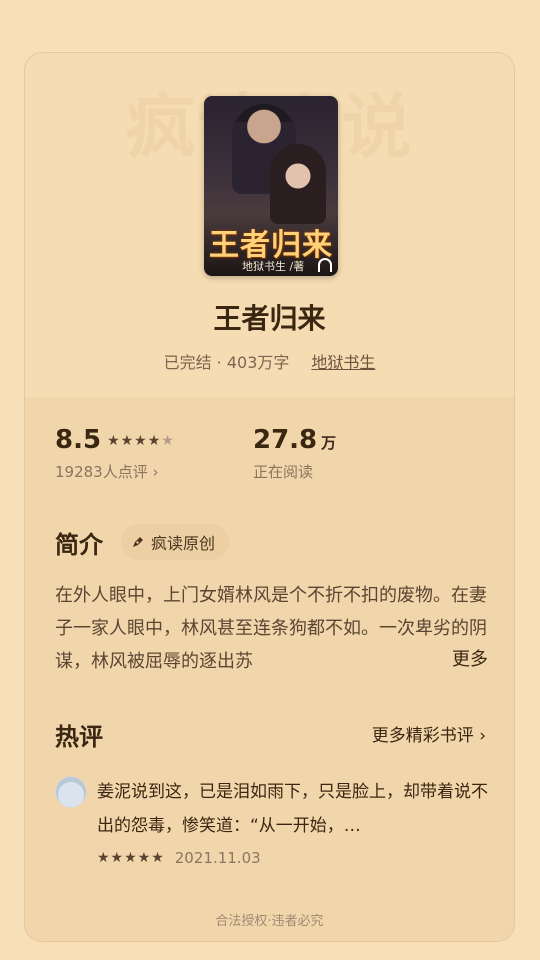 The width and height of the screenshot is (540, 960). What do you see at coordinates (325, 265) in the screenshot?
I see `headphone-icon` at bounding box center [325, 265].